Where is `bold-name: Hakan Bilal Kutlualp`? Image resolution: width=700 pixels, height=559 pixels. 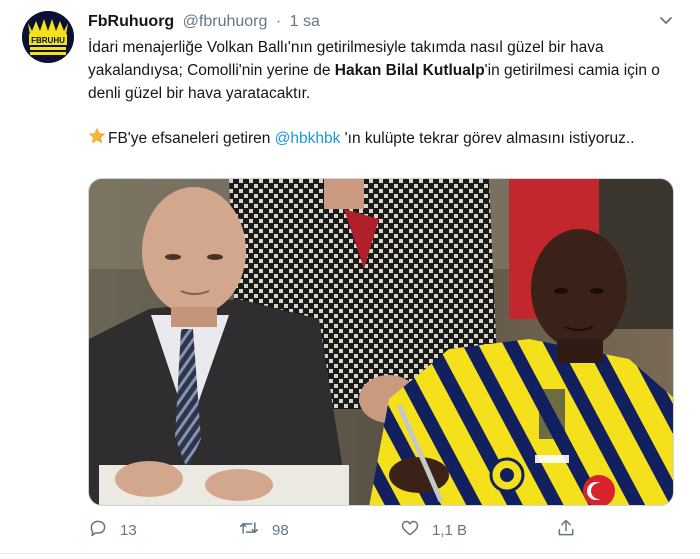 bold-name: Hakan Bilal Kutlualp is located at coordinates (409, 70).